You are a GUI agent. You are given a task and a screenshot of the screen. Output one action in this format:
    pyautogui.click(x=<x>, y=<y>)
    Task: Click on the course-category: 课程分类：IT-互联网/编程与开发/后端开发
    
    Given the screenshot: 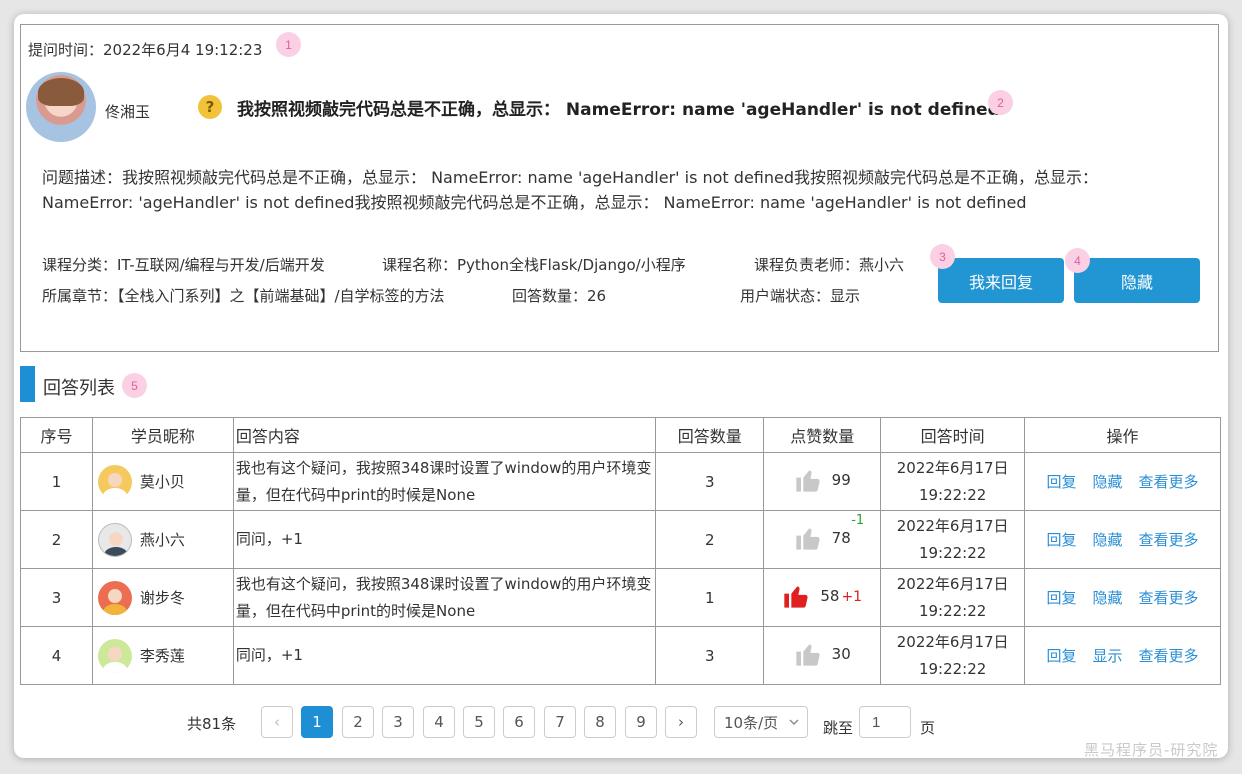 What is the action you would take?
    pyautogui.click(x=183, y=265)
    